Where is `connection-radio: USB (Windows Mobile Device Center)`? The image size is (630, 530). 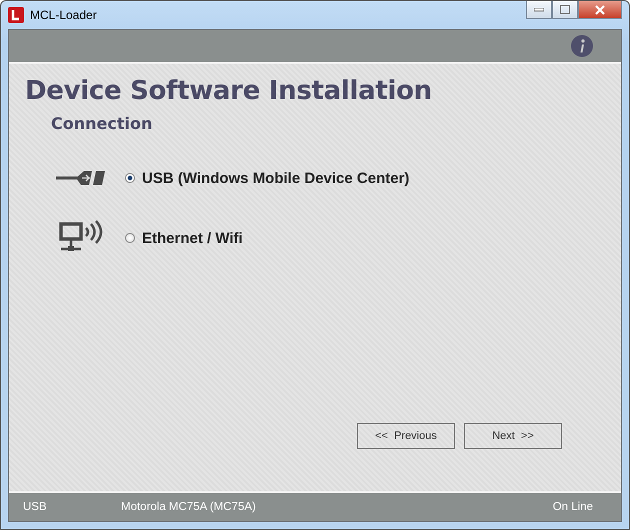 connection-radio: USB (Windows Mobile Device Center) is located at coordinates (267, 178).